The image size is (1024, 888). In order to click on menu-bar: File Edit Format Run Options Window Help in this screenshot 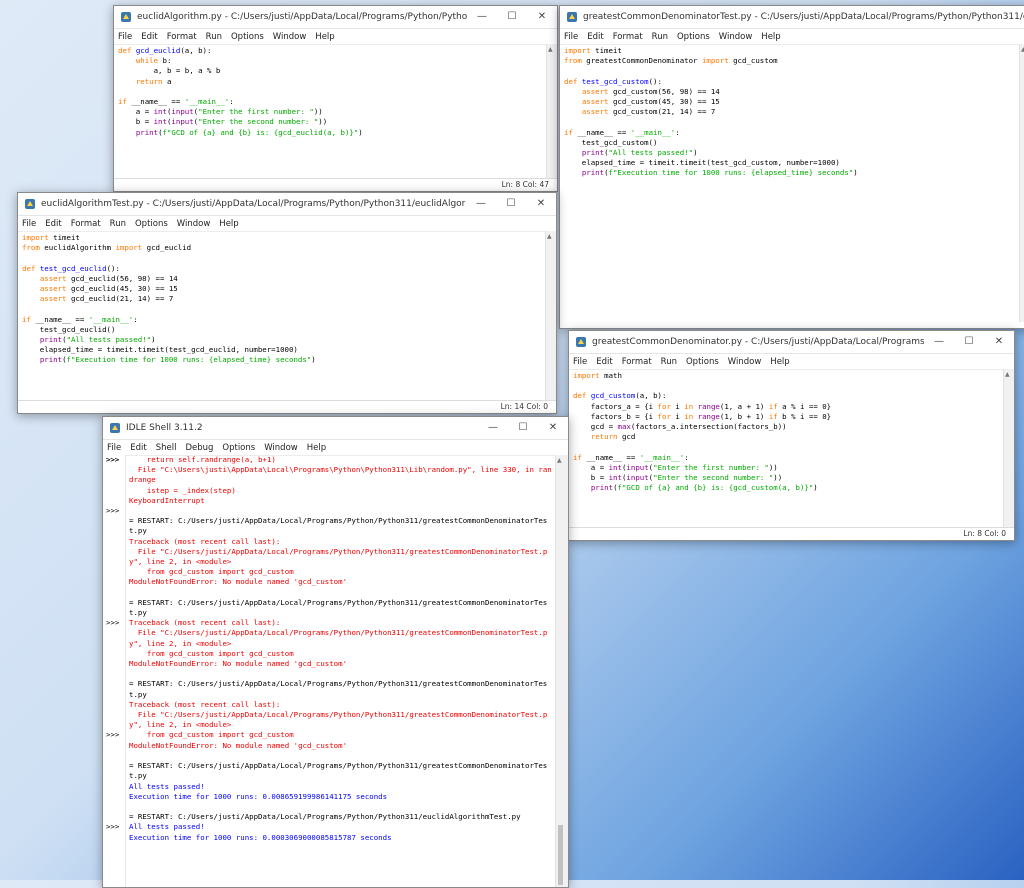, I will do `click(792, 37)`.